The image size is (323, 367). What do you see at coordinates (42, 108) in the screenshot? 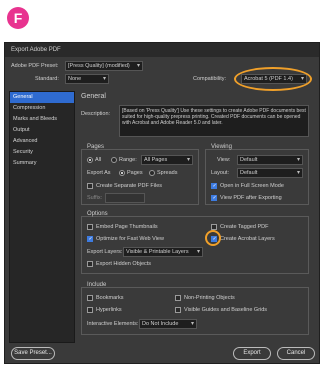
I see `sidebar-item-compression: Compression` at bounding box center [42, 108].